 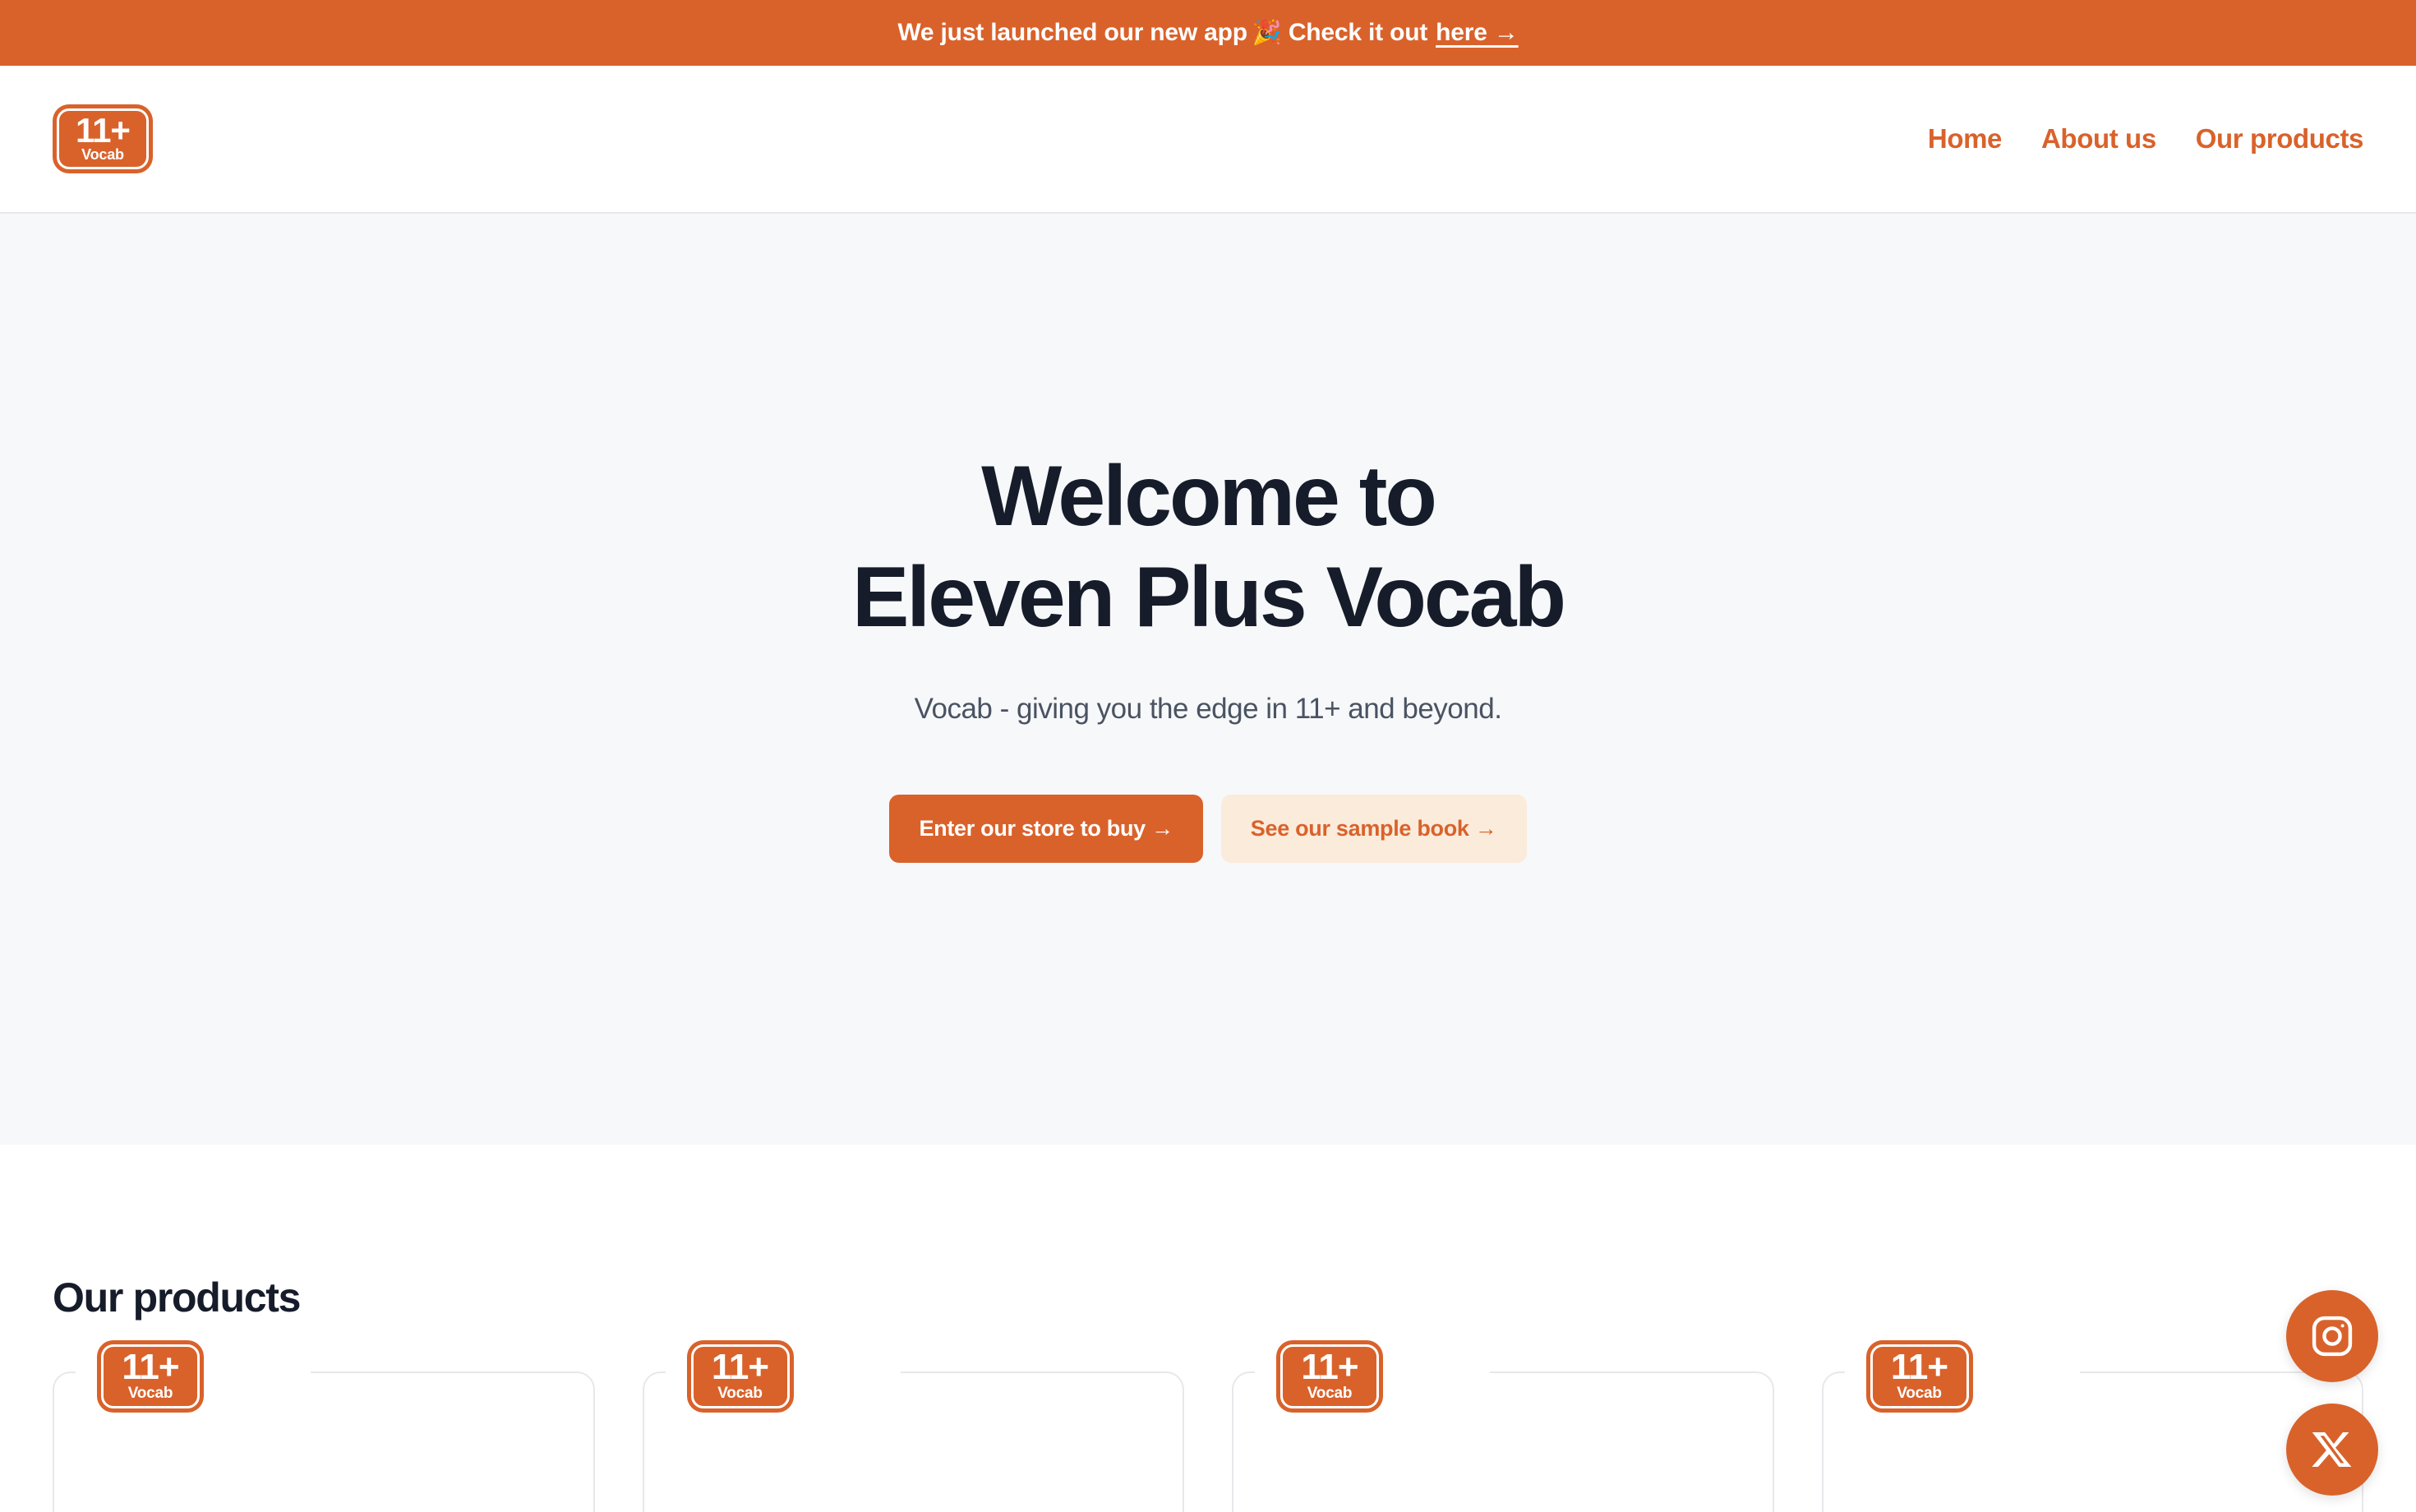 I want to click on announcement-here-link: here →, so click(x=1477, y=33).